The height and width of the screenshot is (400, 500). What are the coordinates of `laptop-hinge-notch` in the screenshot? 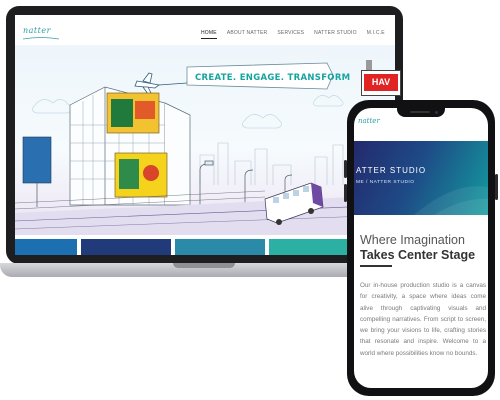 It's located at (204, 265).